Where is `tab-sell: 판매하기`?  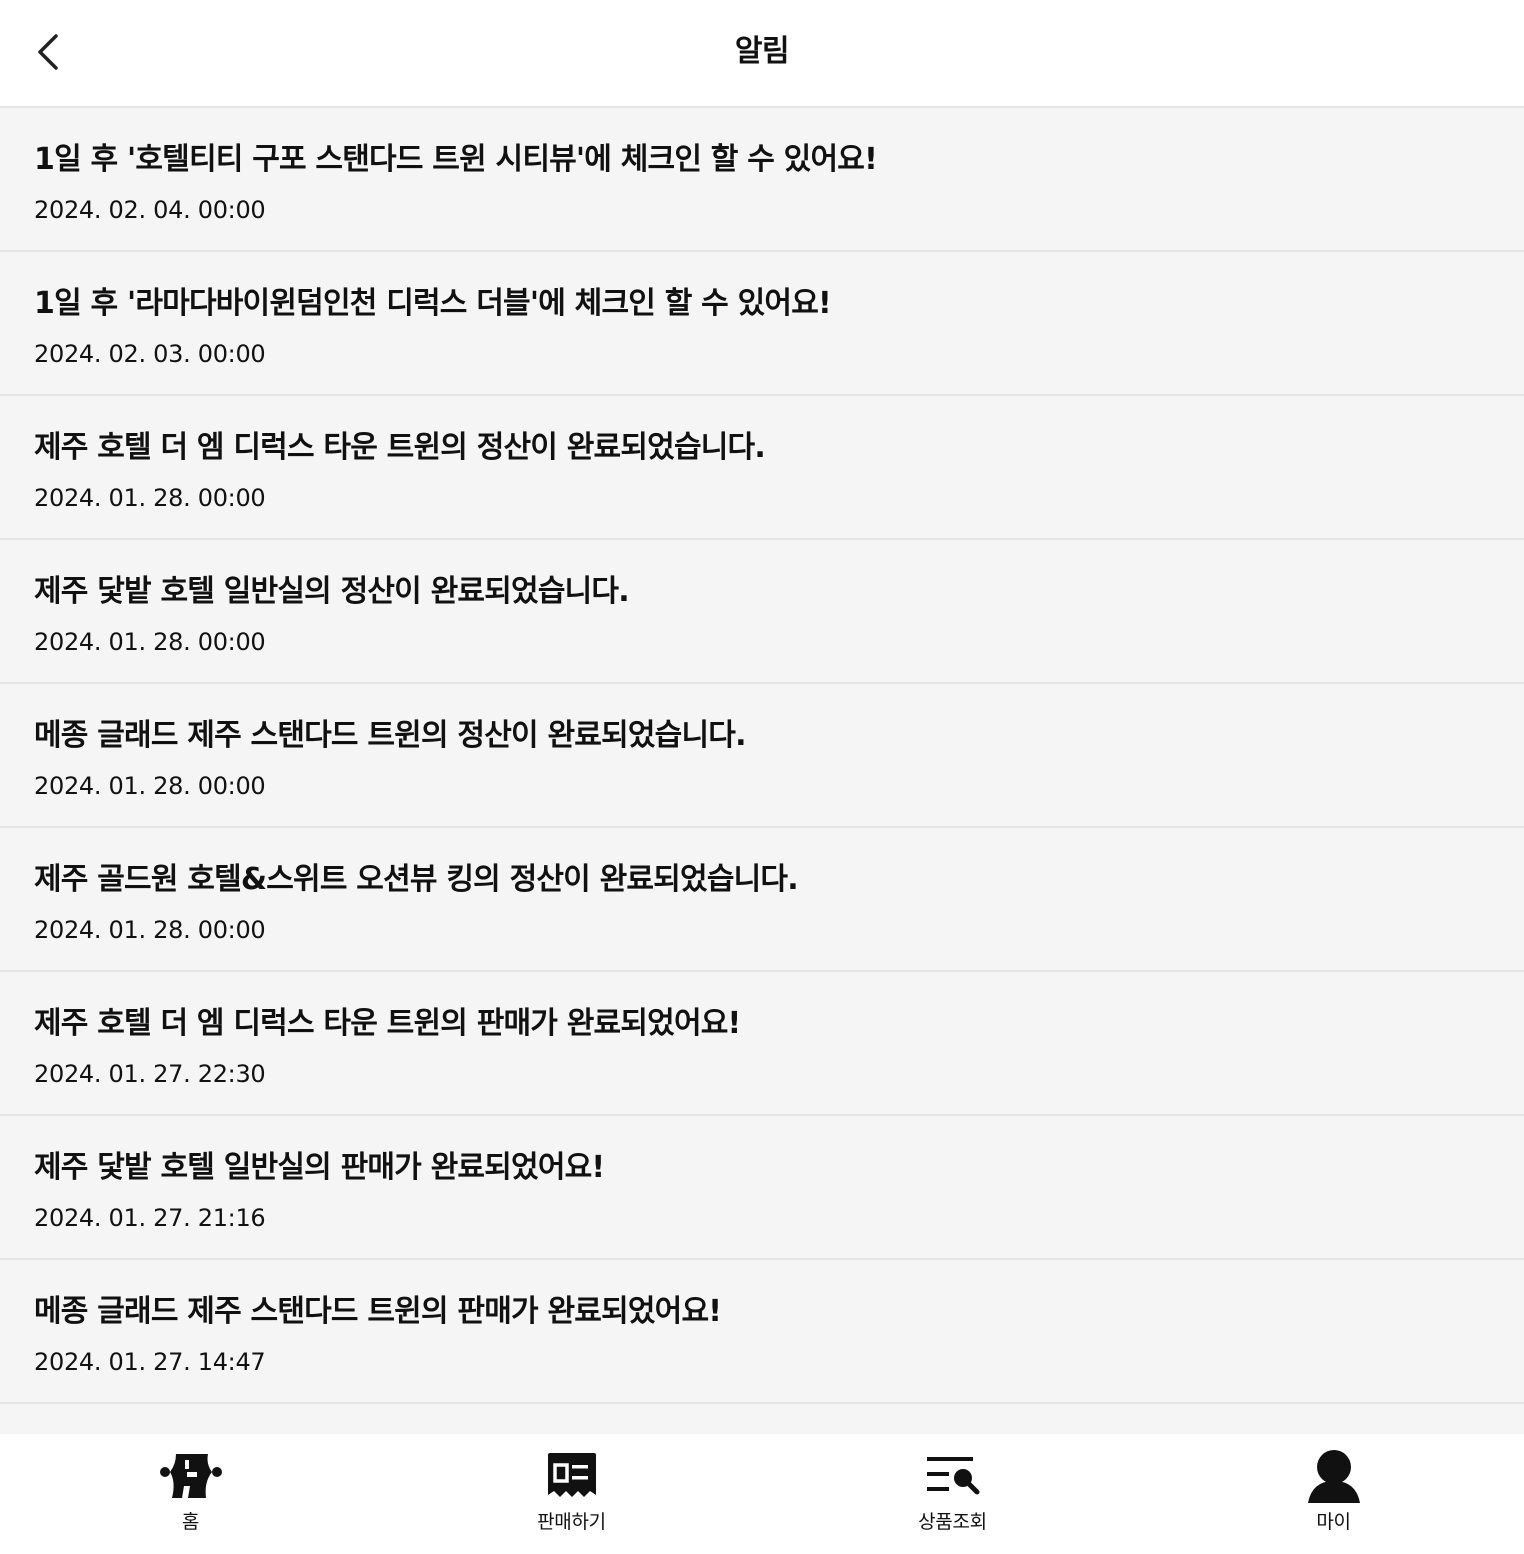
tab-sell: 판매하기 is located at coordinates (571, 1494).